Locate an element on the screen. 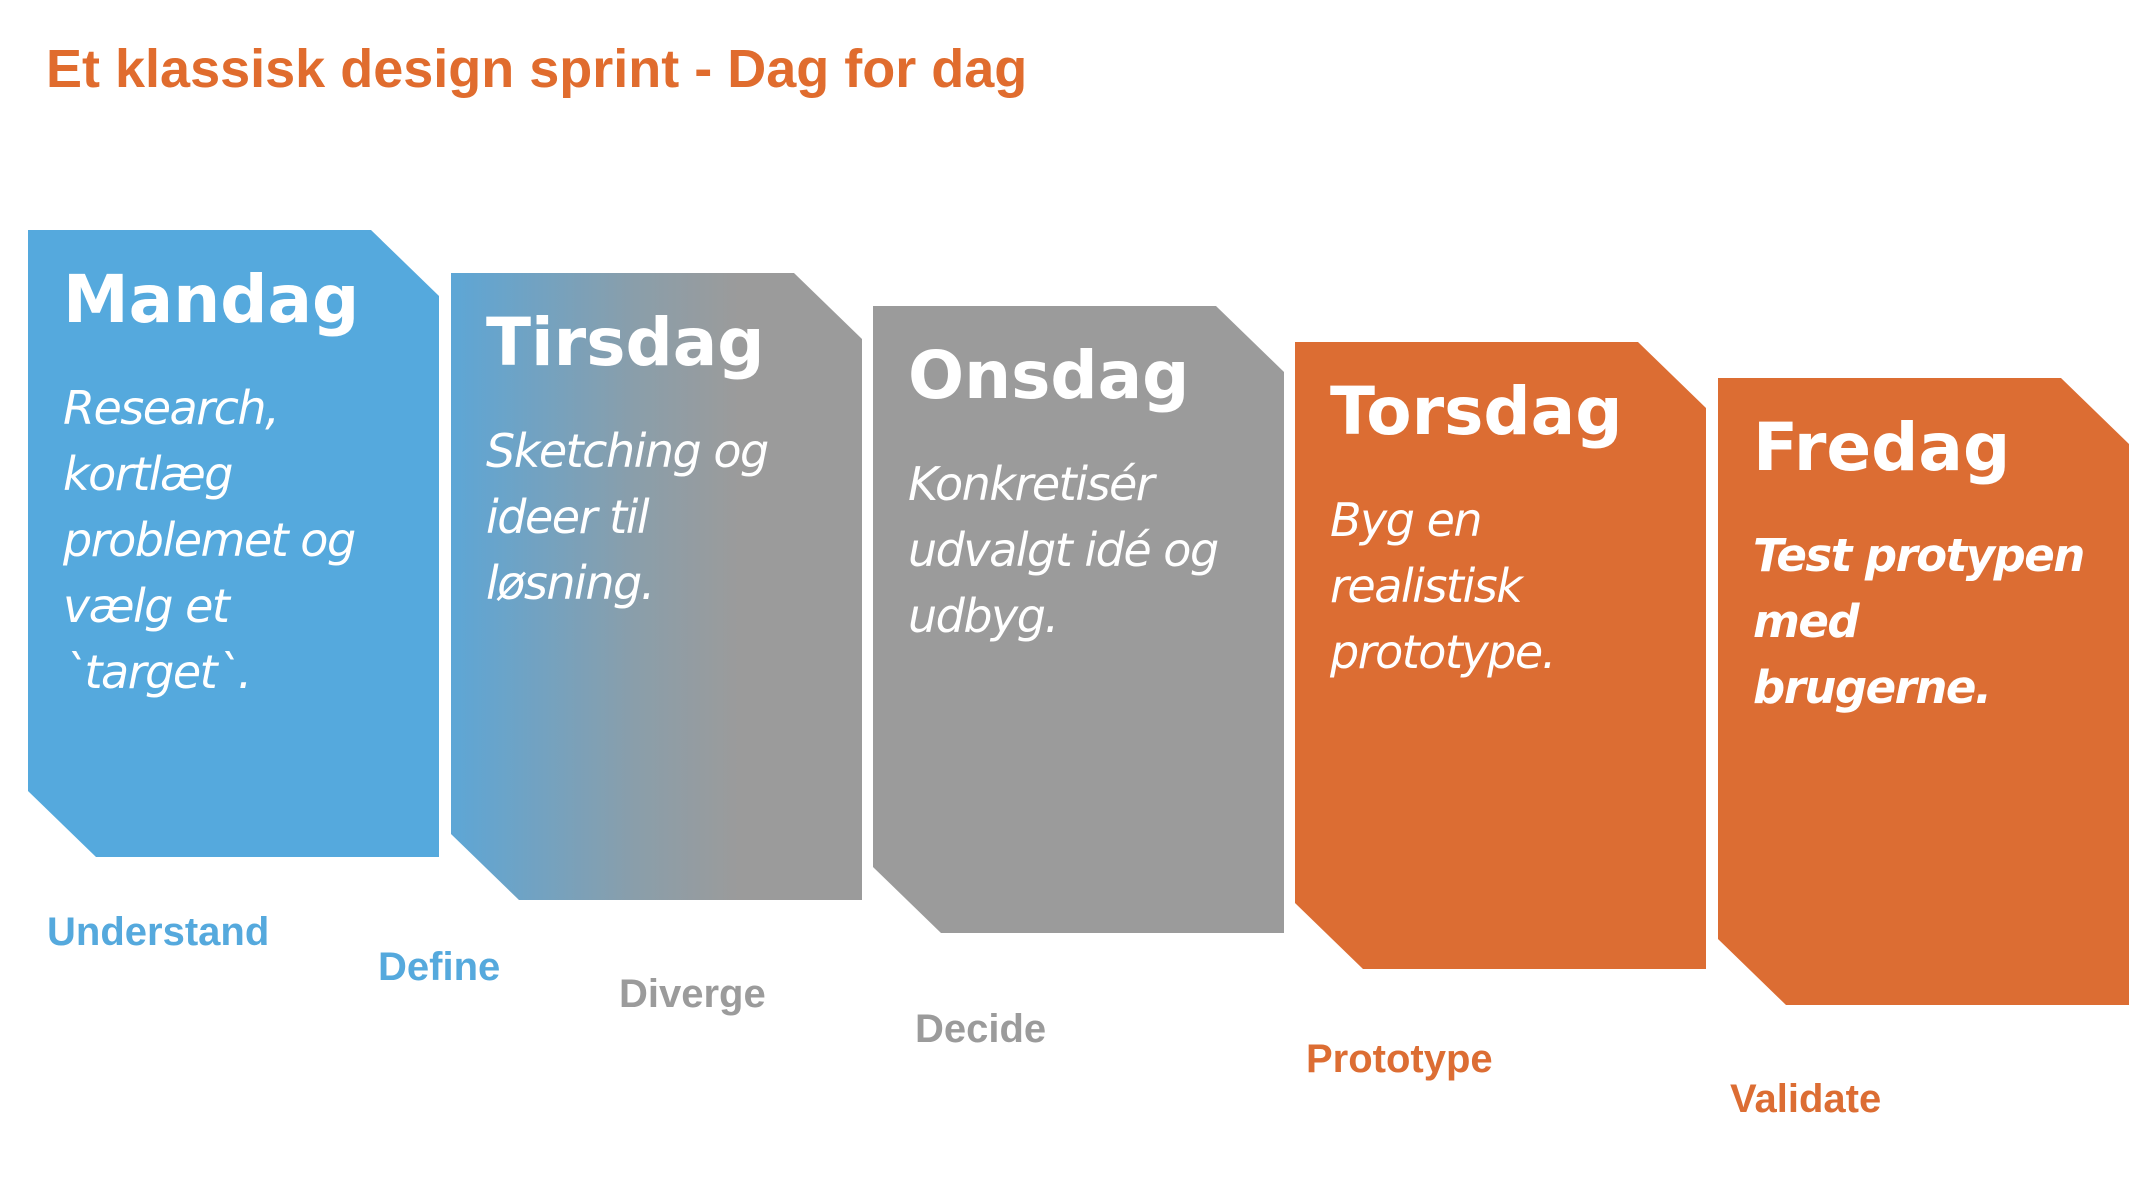 The width and height of the screenshot is (2148, 1180). day-description: Konkretisér udvalgt idé og udbyg. is located at coordinates (1063, 549).